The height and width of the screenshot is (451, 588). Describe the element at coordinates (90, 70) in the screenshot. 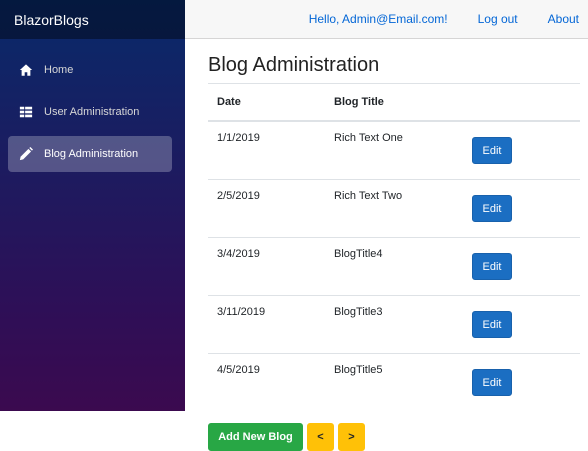

I see `sidebar-item-home: Home` at that location.